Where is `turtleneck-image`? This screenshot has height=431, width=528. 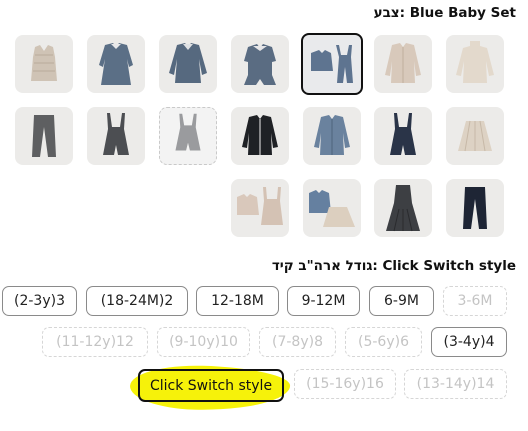
turtleneck-image is located at coordinates (475, 62).